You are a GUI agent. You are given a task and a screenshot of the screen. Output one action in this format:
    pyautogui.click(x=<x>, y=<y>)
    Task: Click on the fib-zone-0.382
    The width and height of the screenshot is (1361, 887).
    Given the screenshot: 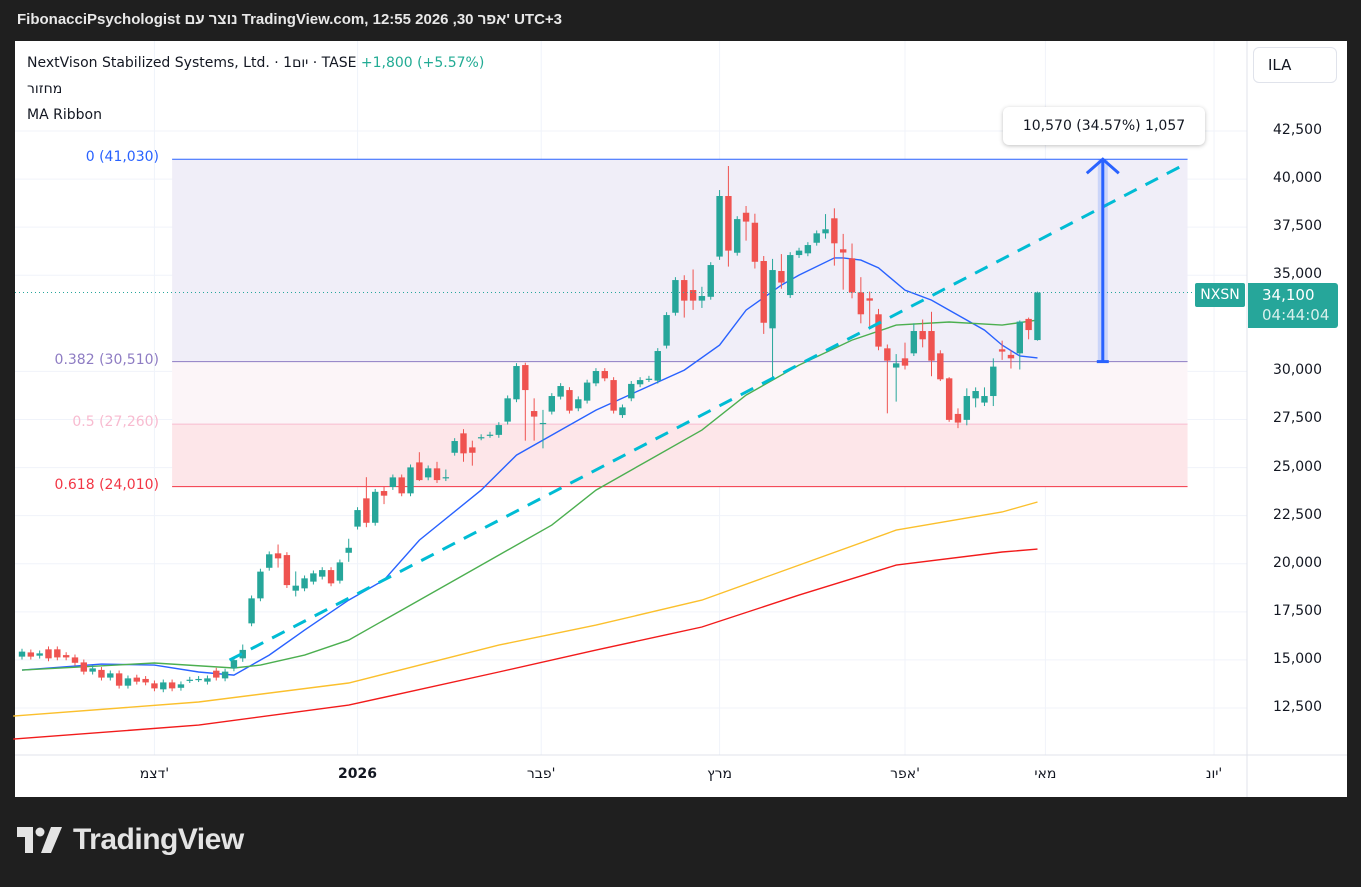 What is the action you would take?
    pyautogui.click(x=680, y=393)
    